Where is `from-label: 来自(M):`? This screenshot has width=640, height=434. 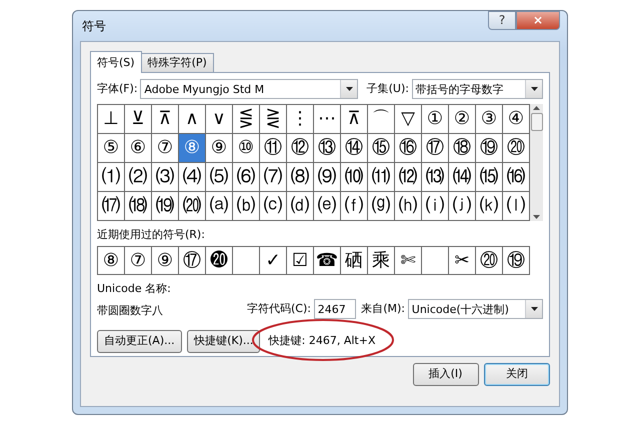 from-label: 来自(M): is located at coordinates (383, 308).